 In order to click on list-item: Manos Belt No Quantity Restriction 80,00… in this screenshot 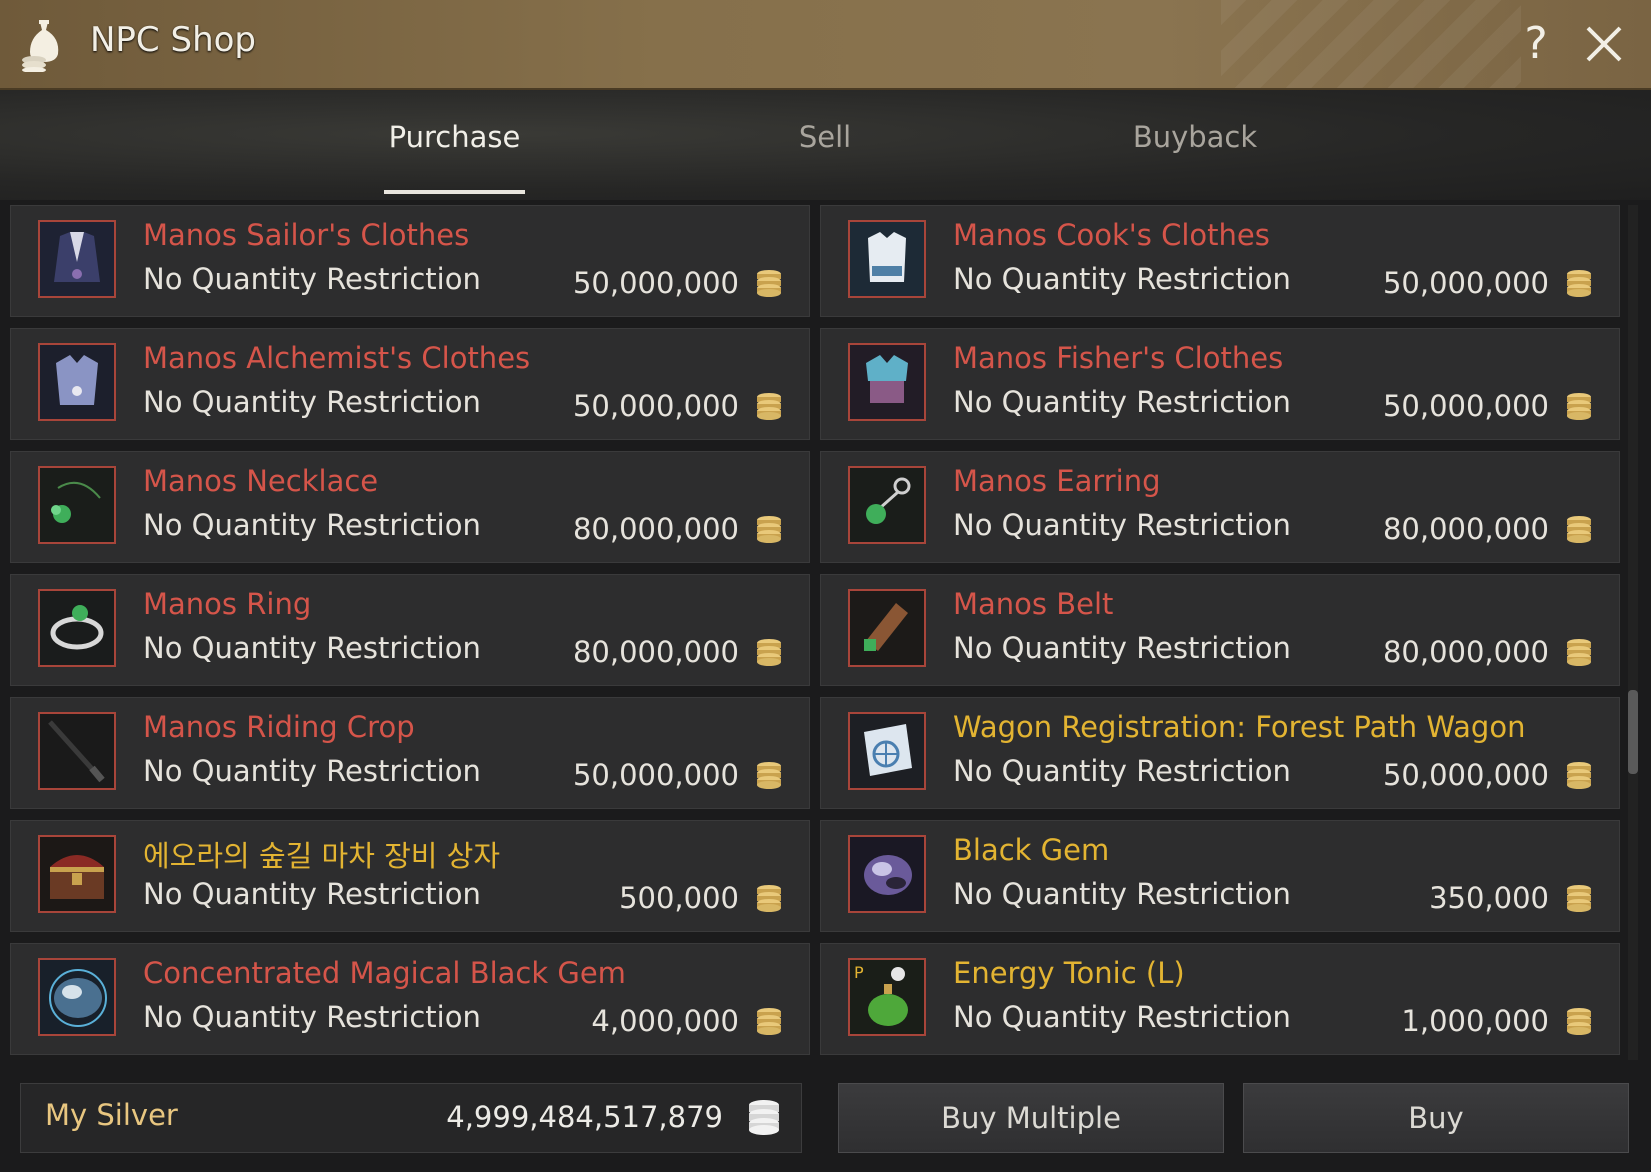, I will do `click(1220, 630)`.